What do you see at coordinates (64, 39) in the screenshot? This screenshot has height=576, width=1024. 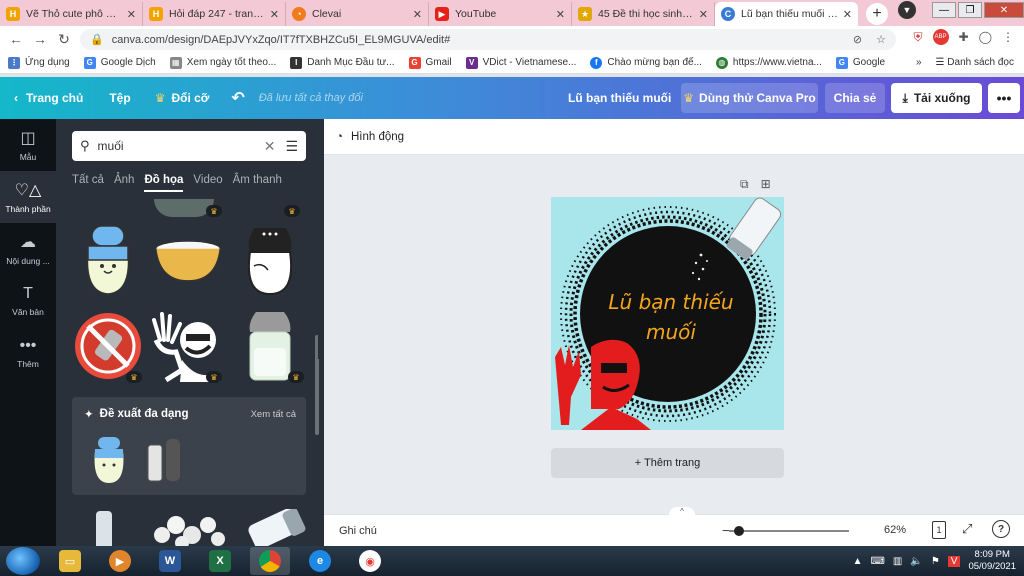 I see `reload-icon: ↻` at bounding box center [64, 39].